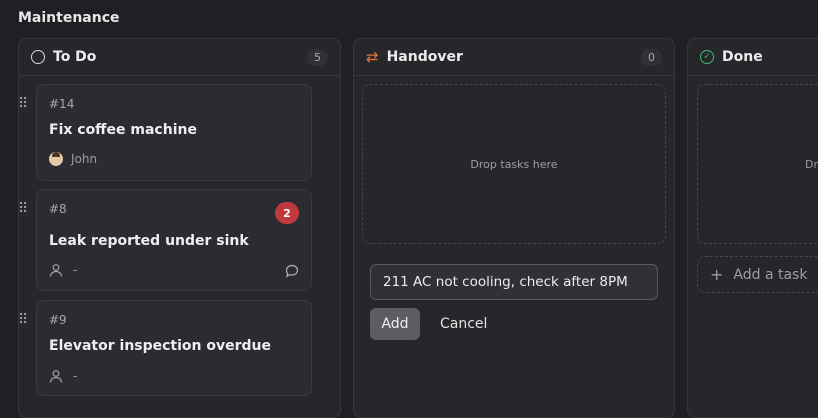 This screenshot has width=818, height=418. I want to click on task-card: ⠿ #14 Fix coffee machine John, so click(165, 132).